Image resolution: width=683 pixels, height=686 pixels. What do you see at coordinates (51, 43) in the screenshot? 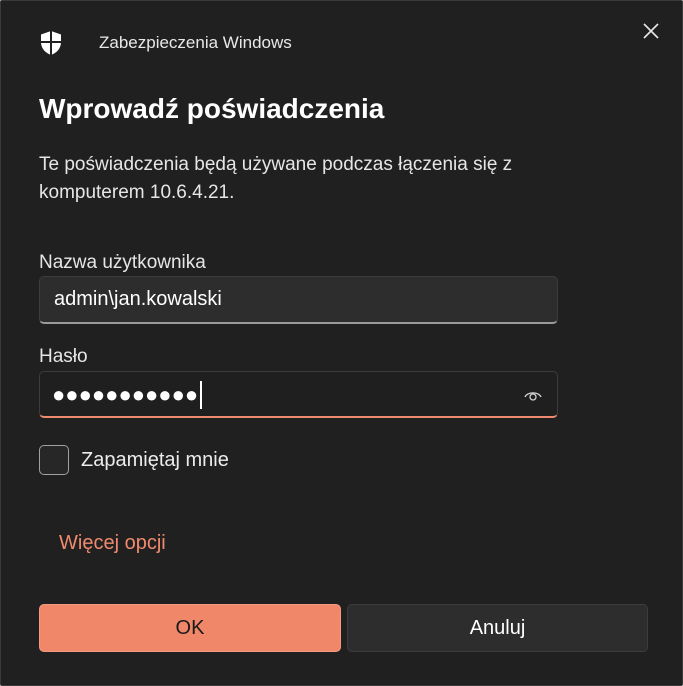
I see `shield-icon` at bounding box center [51, 43].